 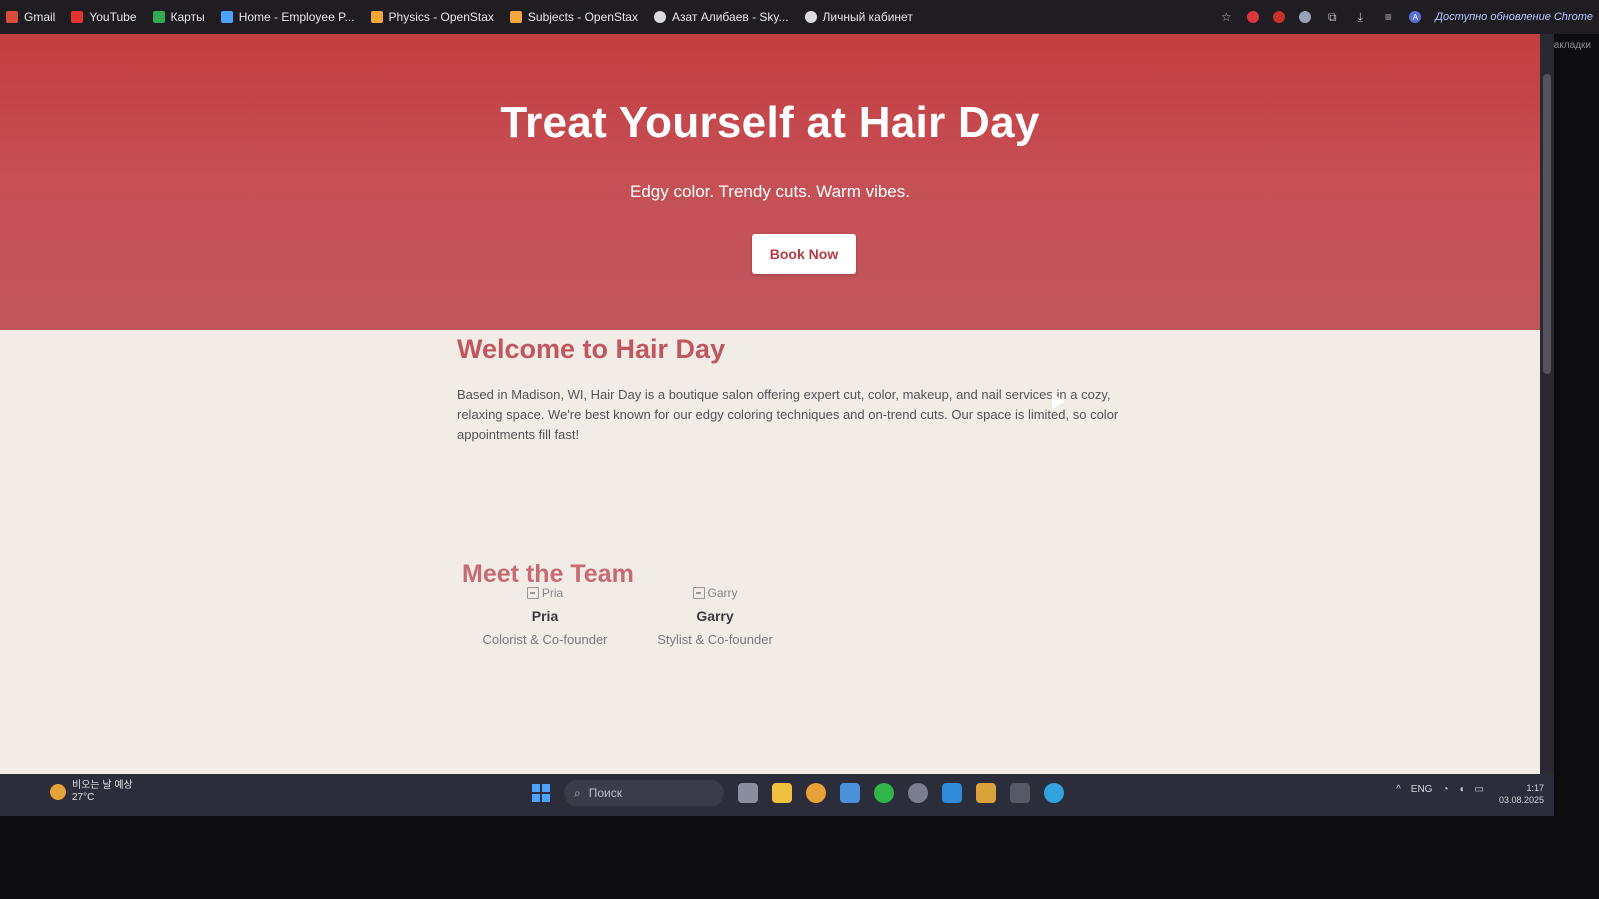 I want to click on team-member-pria: Pria Pria Colorist & Co-founder, so click(x=545, y=616).